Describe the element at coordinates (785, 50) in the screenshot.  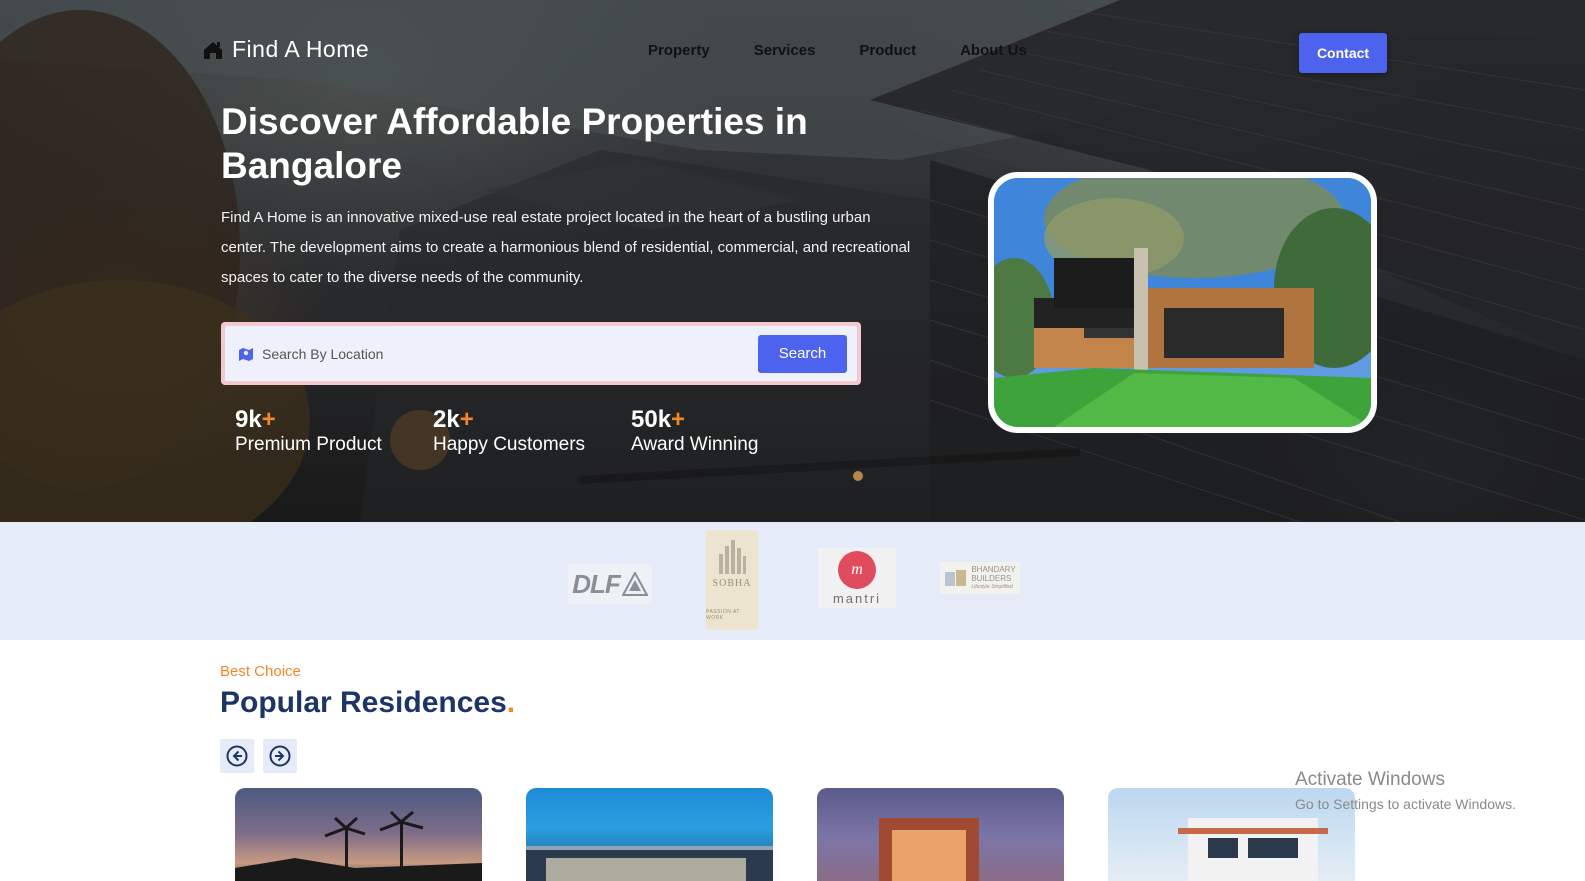
I see `nav-link-services: Services` at that location.